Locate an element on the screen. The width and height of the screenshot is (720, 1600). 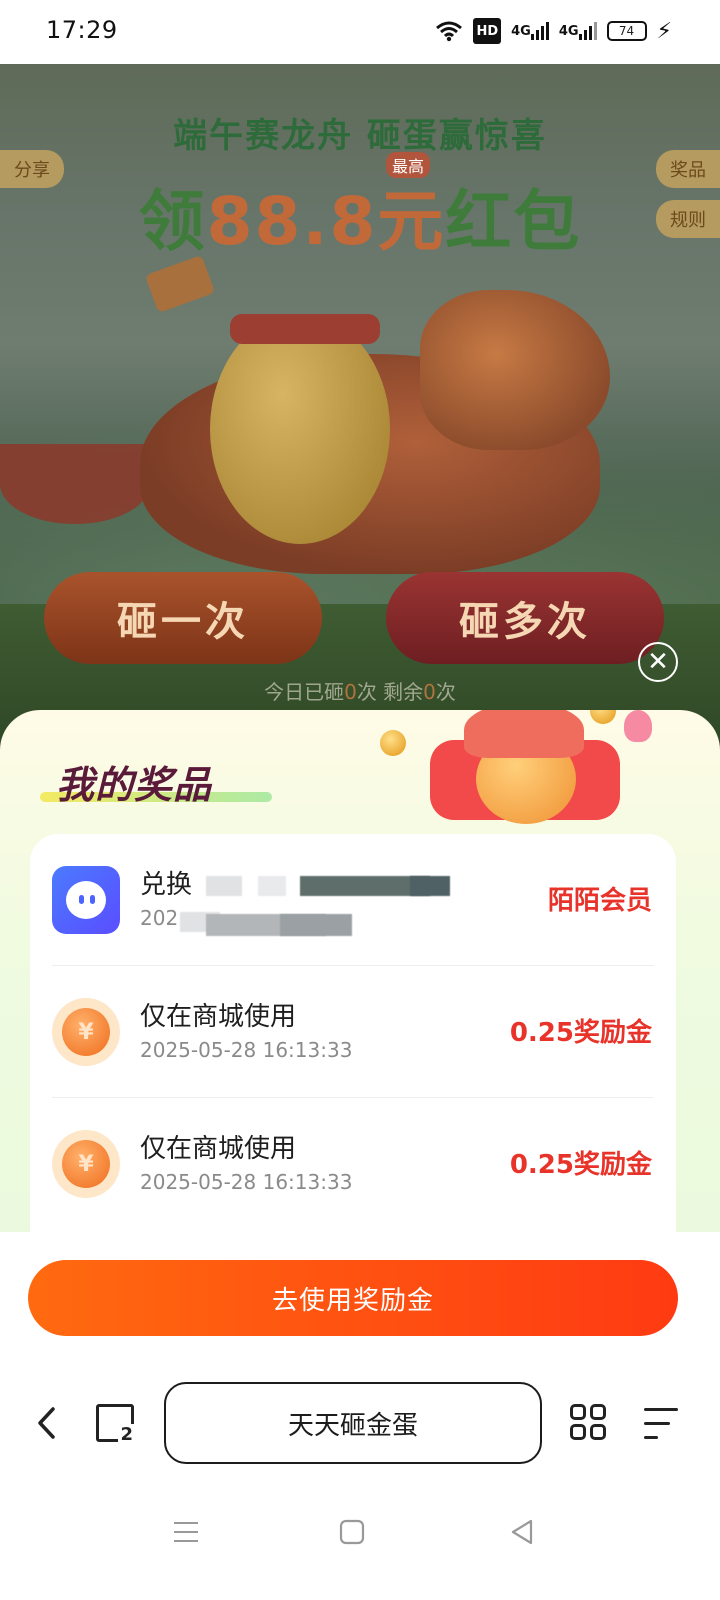
promo-main-amount: 88.8元 is located at coordinates (326, 221).